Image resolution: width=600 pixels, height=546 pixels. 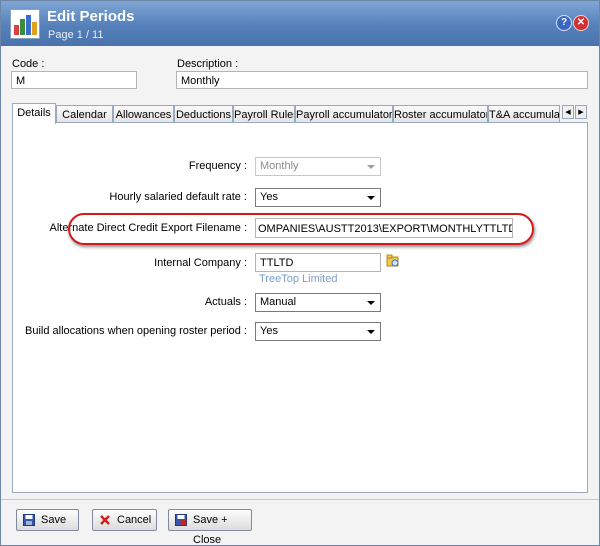 I want to click on cancel-button: Cancel, so click(x=124, y=520).